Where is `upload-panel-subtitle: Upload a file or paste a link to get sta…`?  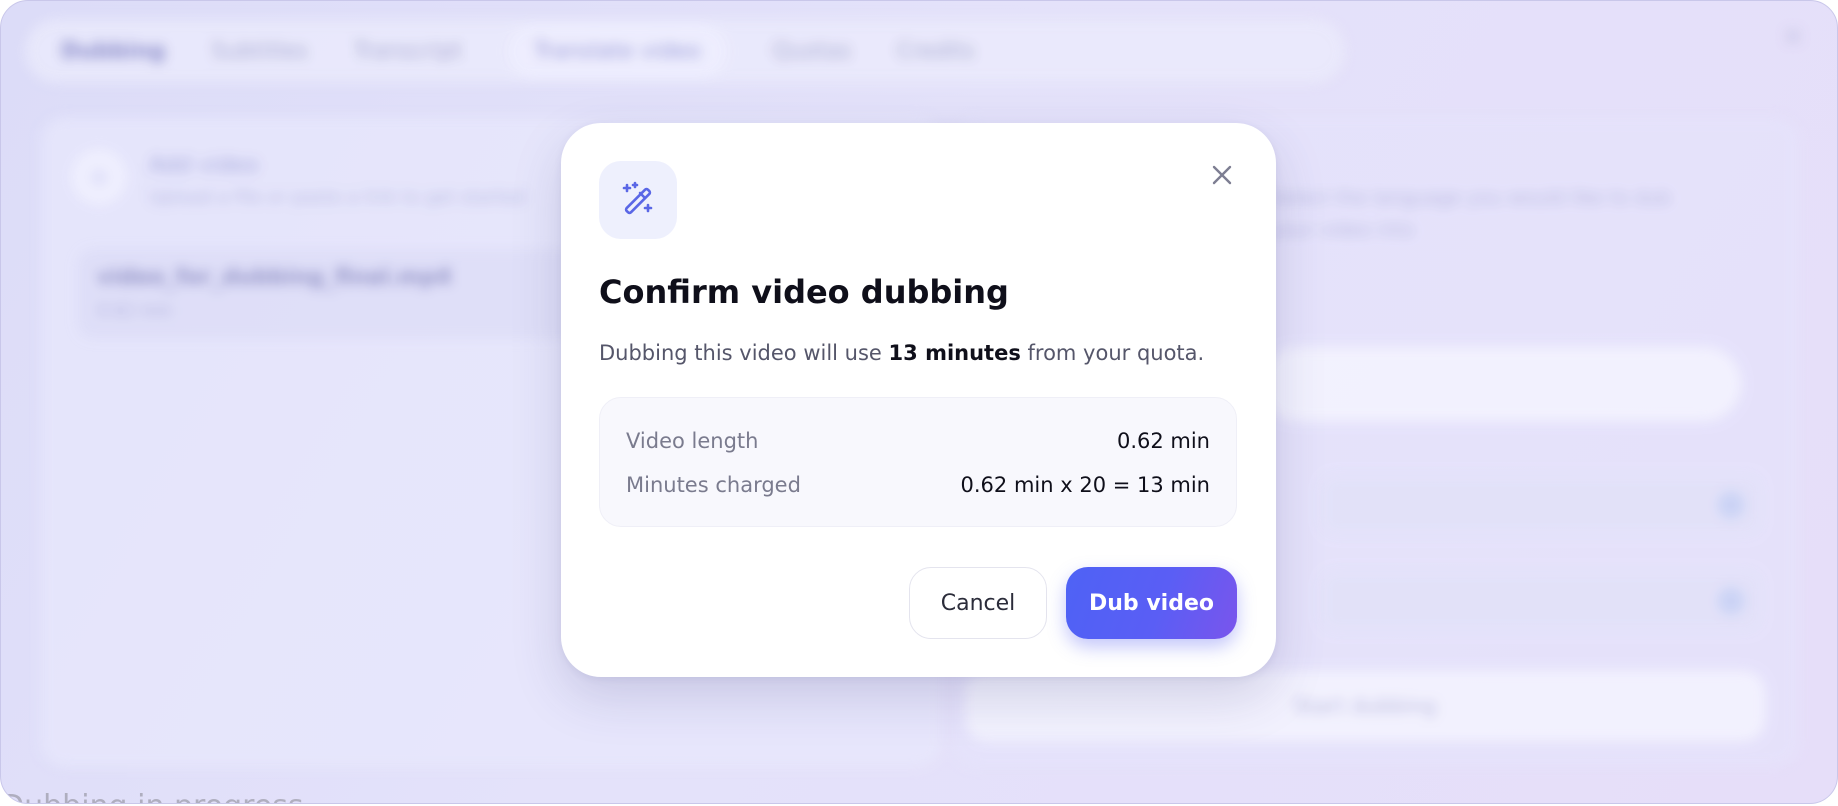 upload-panel-subtitle: Upload a file or paste a link to get sta… is located at coordinates (337, 197).